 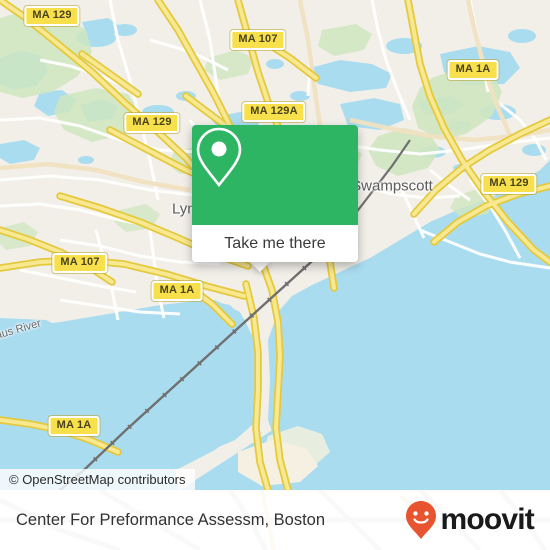 I want to click on highway-shield: MA 129A, so click(x=274, y=112).